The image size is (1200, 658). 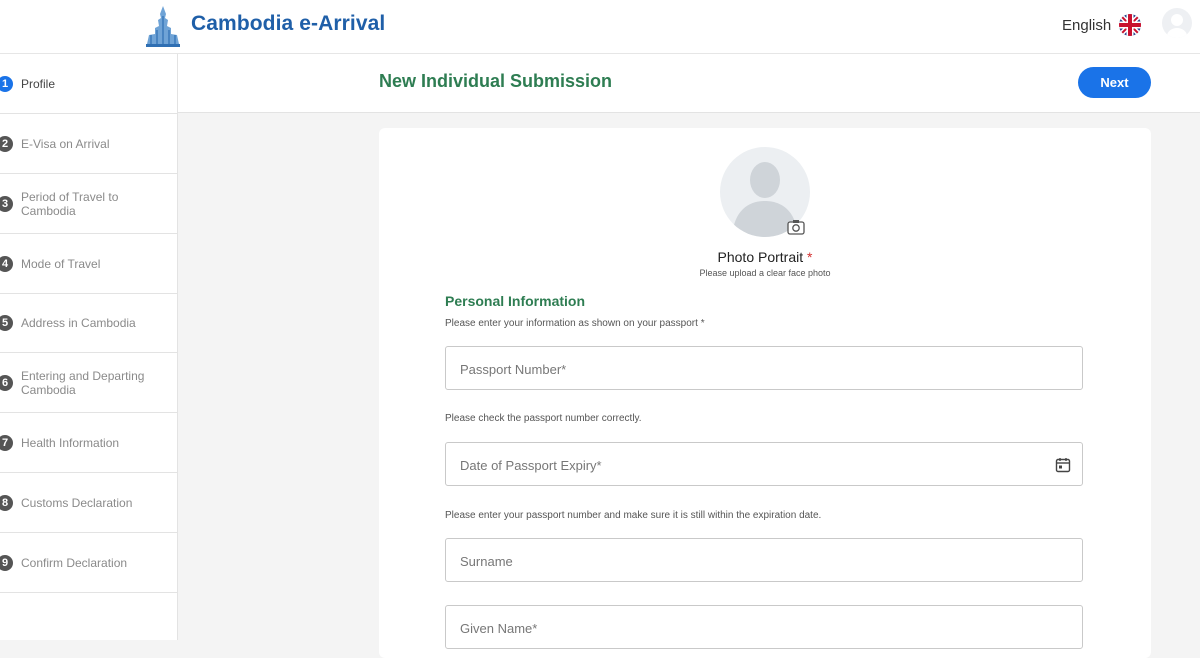 What do you see at coordinates (6, 263) in the screenshot?
I see `step-number: 4` at bounding box center [6, 263].